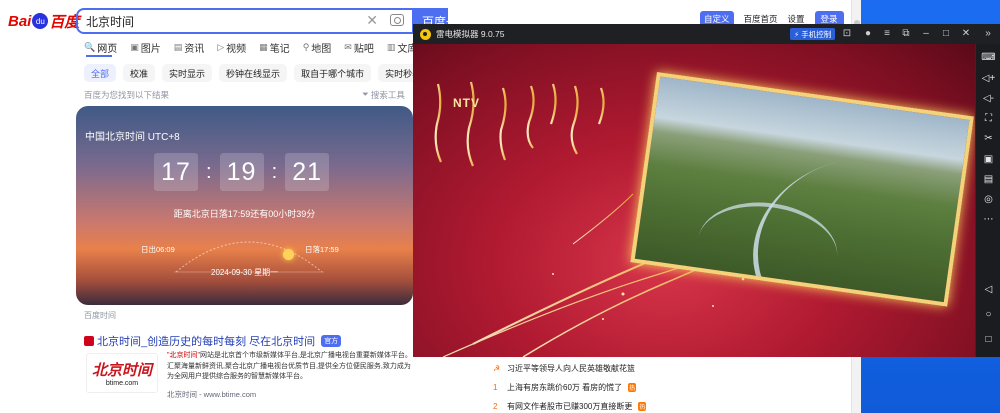 The width and height of the screenshot is (1000, 413). I want to click on restore-icon: ⧉, so click(906, 34).